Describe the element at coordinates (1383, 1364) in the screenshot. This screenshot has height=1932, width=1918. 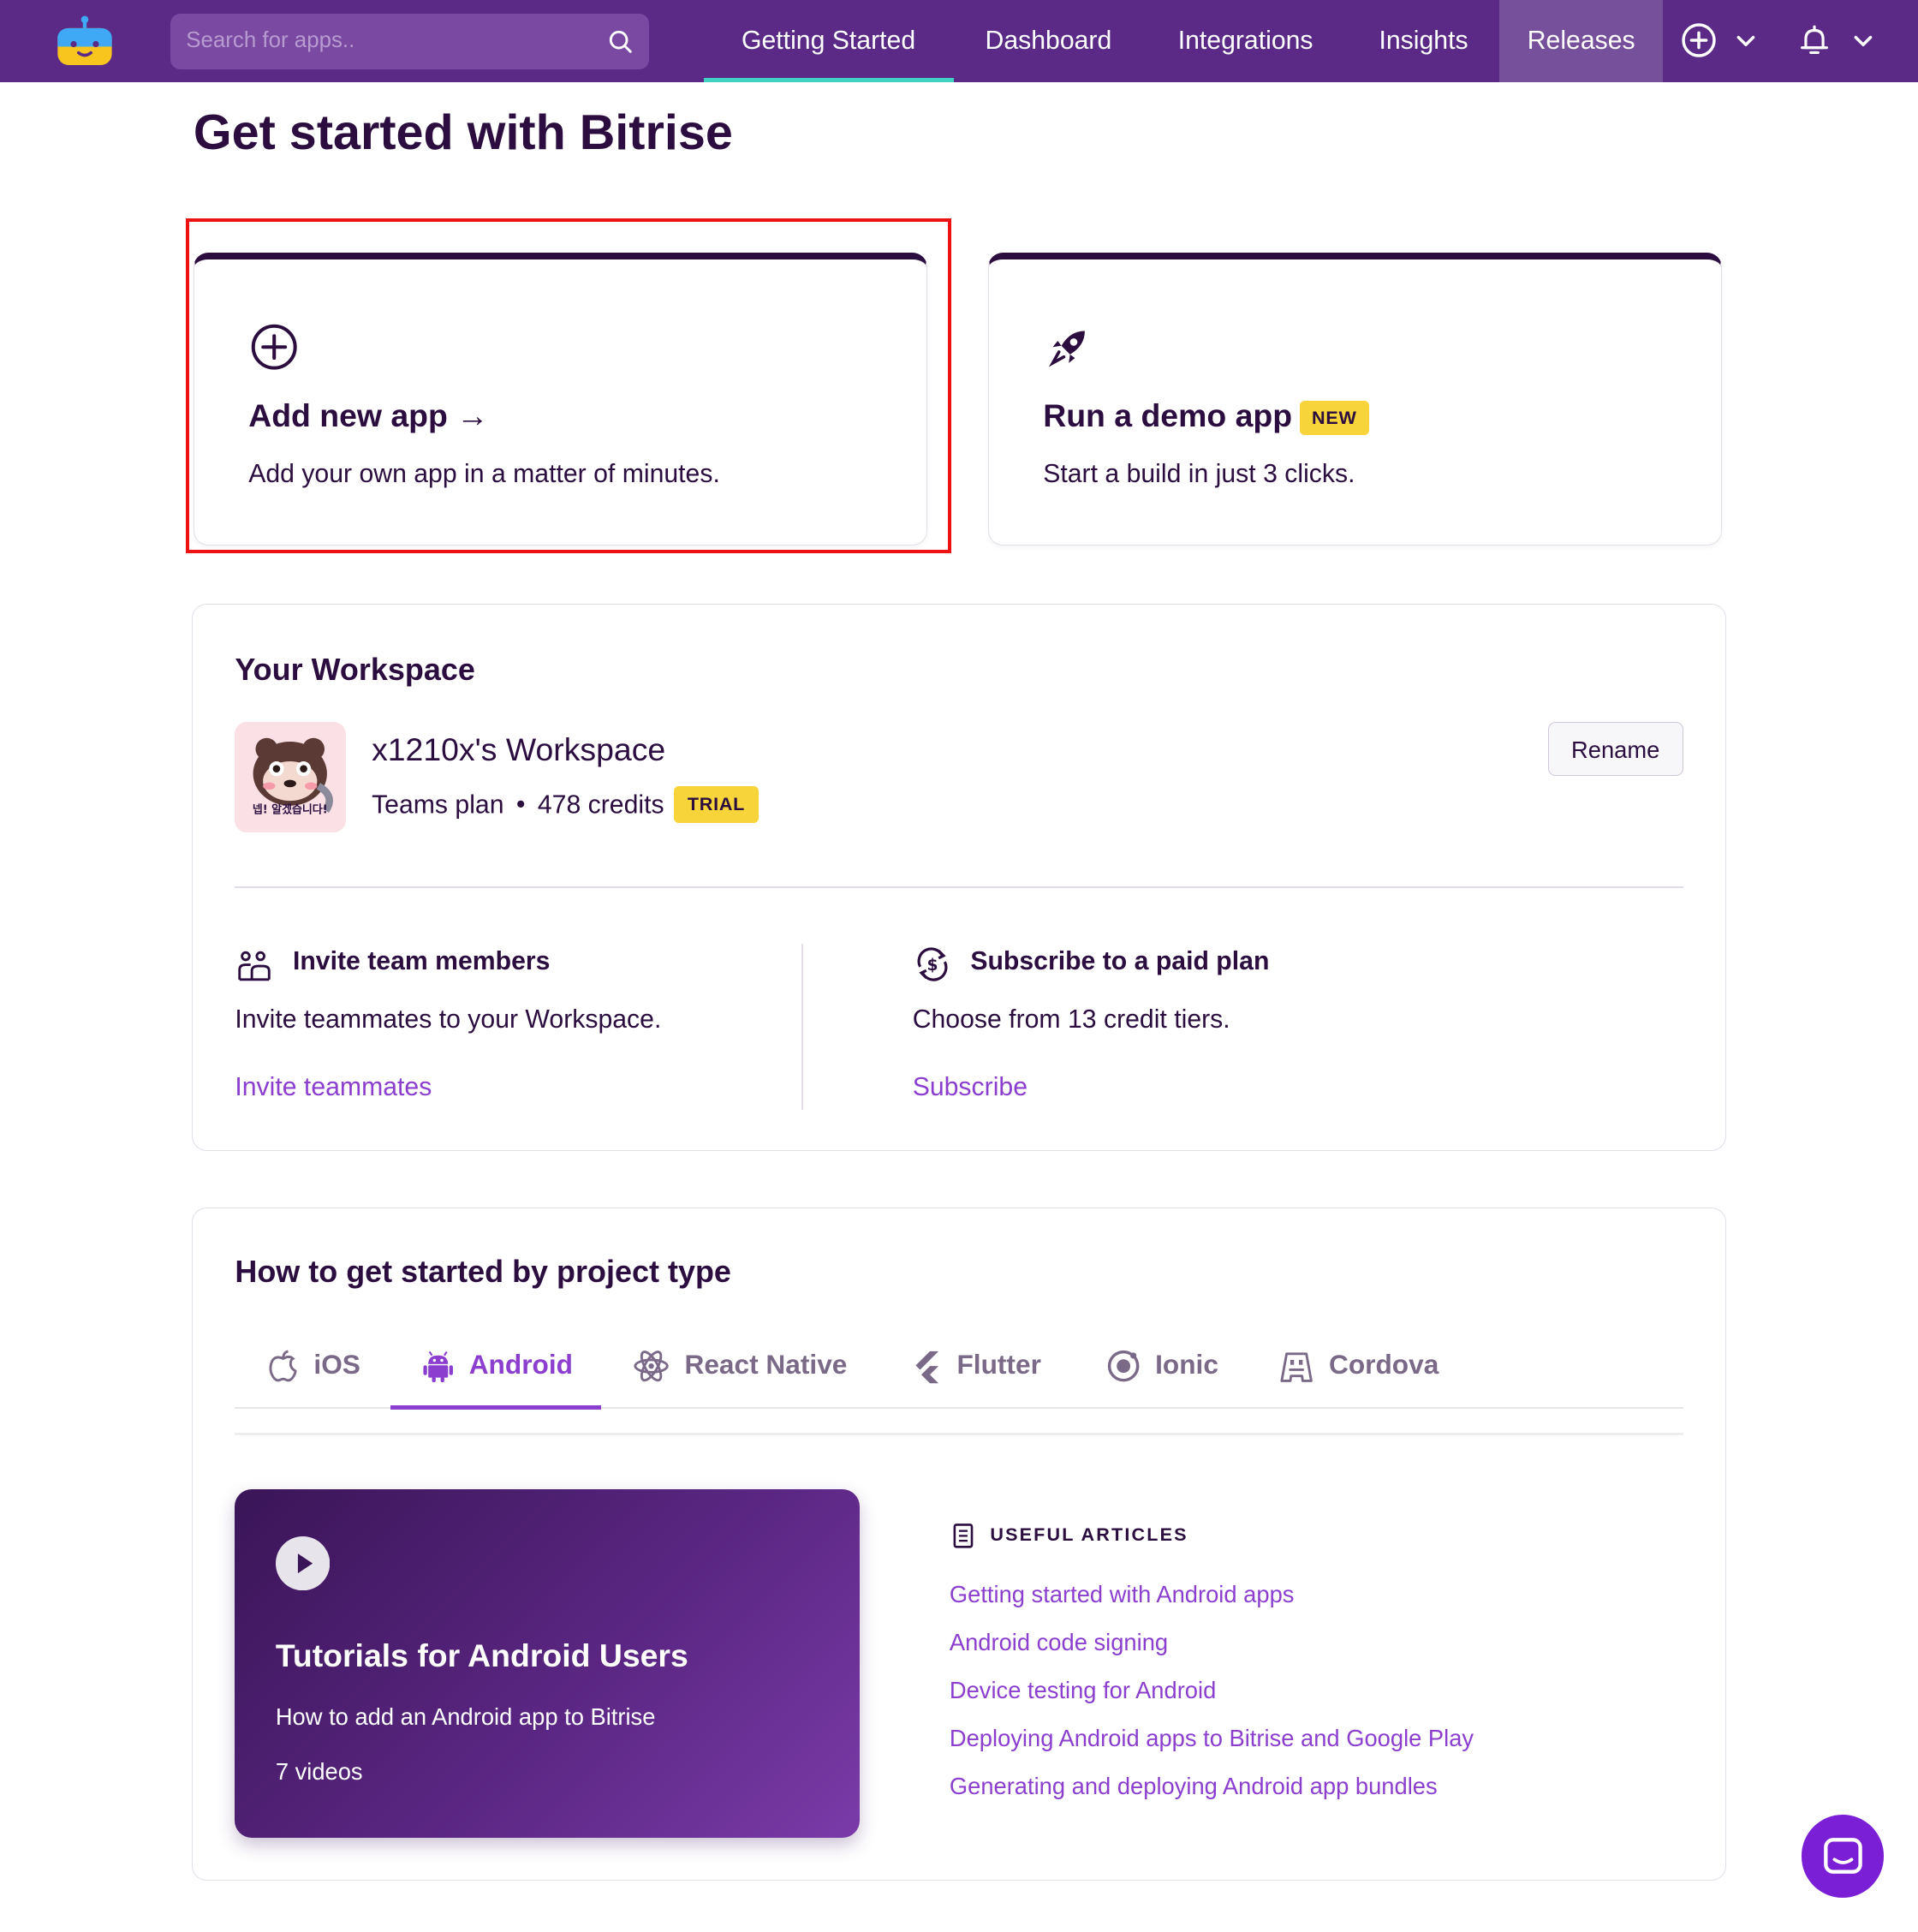
I see `tab-cordova-label: Cordova` at that location.